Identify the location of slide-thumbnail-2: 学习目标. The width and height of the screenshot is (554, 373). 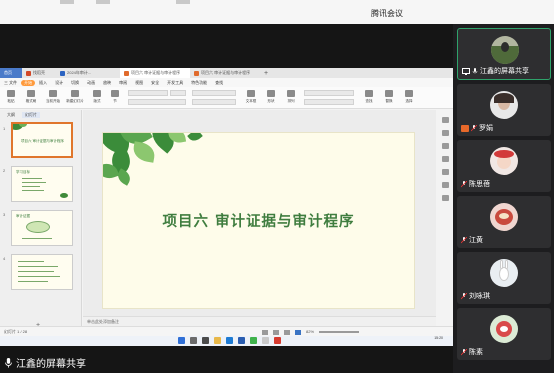
(42, 184).